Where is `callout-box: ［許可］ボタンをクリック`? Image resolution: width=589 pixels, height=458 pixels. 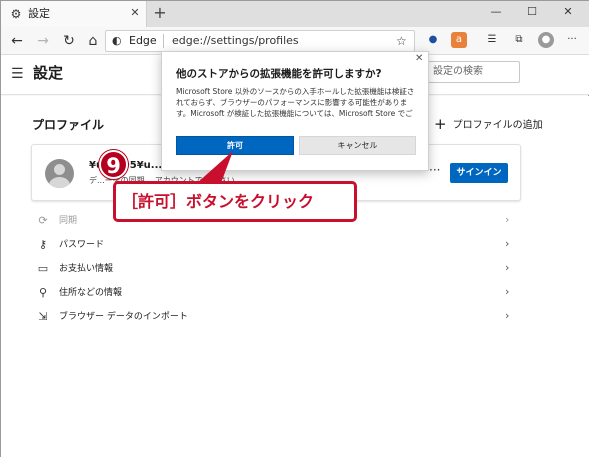
callout-box: ［許可］ボタンをクリック is located at coordinates (235, 201).